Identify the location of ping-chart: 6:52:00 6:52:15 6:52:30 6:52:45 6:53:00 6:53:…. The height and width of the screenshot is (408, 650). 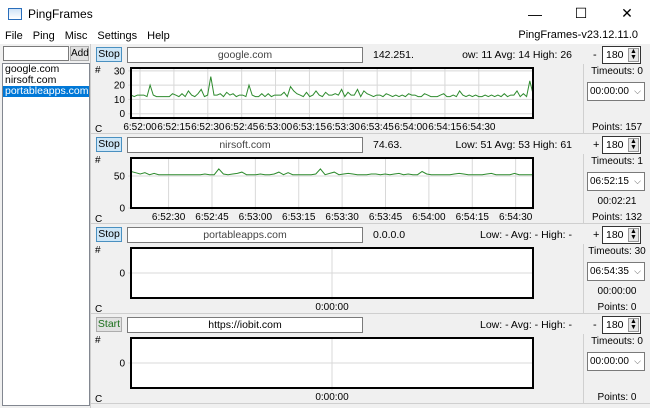
(314, 99).